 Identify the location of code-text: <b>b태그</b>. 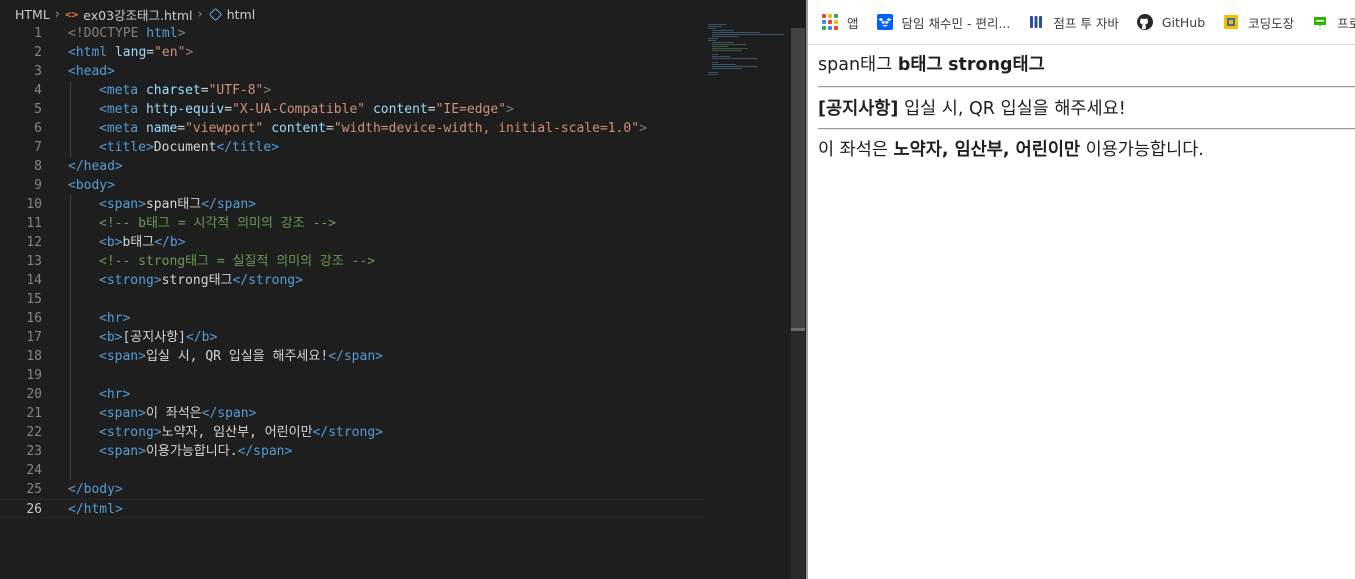
(142, 242).